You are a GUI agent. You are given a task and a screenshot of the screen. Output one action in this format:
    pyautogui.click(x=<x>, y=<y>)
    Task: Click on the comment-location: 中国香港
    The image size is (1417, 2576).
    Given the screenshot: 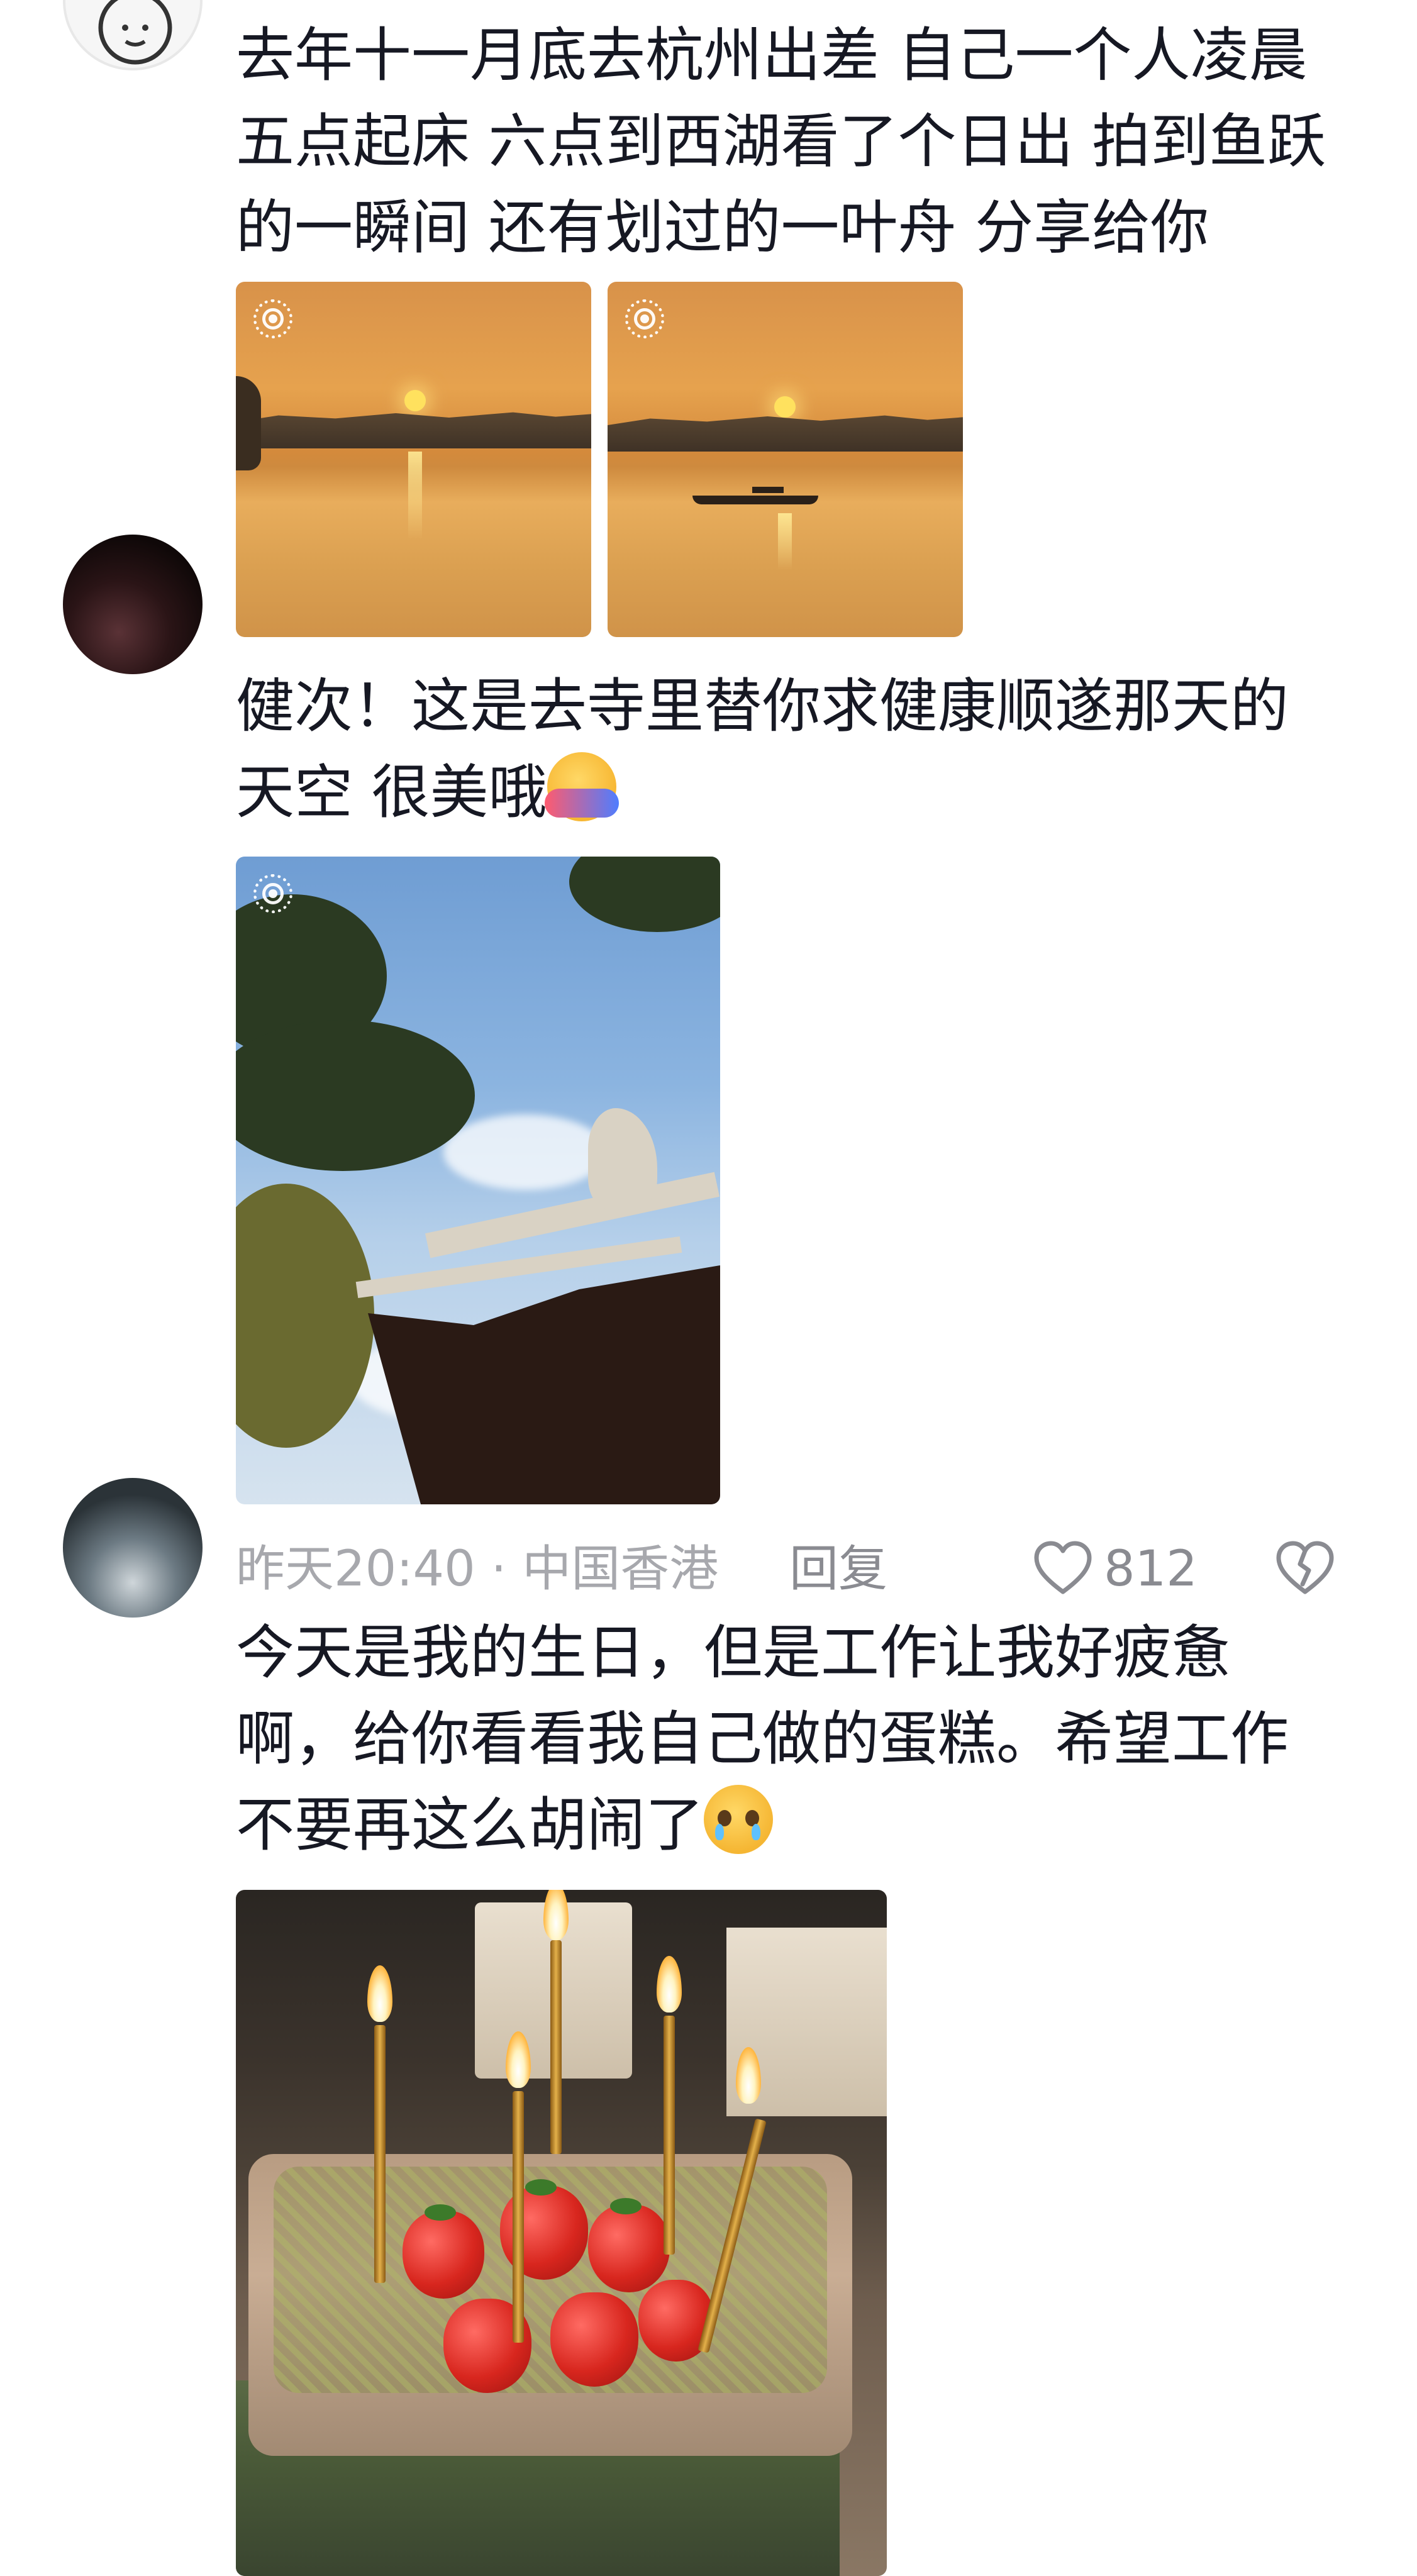 What is the action you would take?
    pyautogui.click(x=620, y=1569)
    